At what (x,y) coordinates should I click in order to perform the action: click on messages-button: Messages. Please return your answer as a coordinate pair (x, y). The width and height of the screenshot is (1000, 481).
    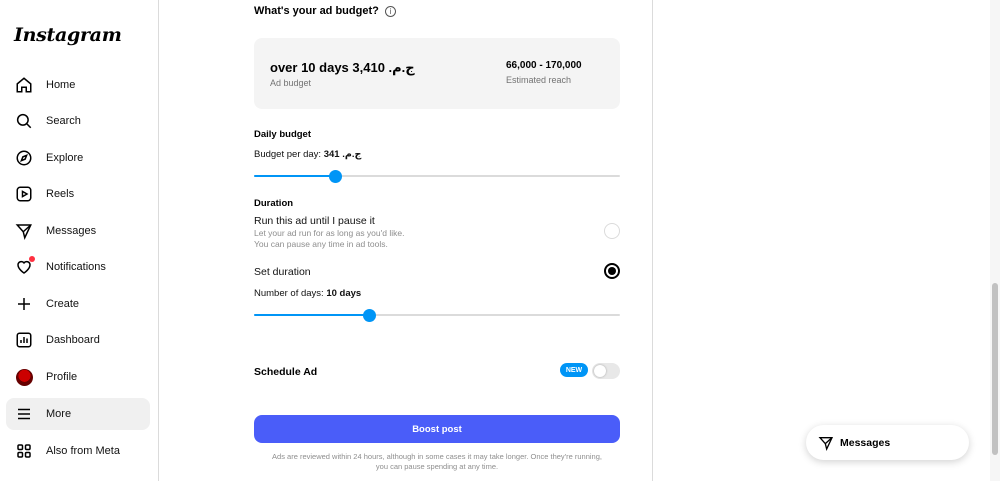
    Looking at the image, I should click on (887, 442).